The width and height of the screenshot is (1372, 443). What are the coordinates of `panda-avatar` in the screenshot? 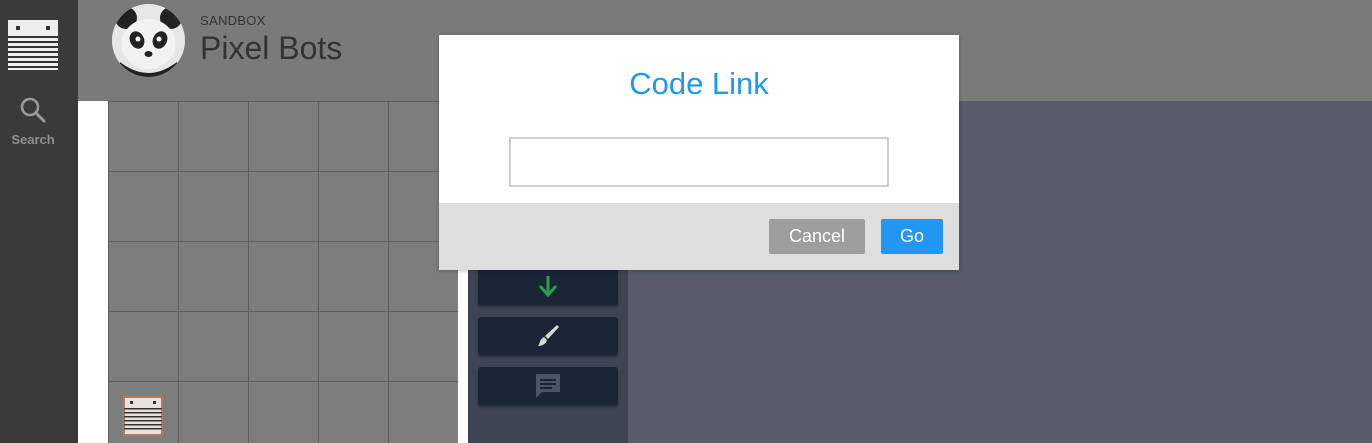 It's located at (148, 40).